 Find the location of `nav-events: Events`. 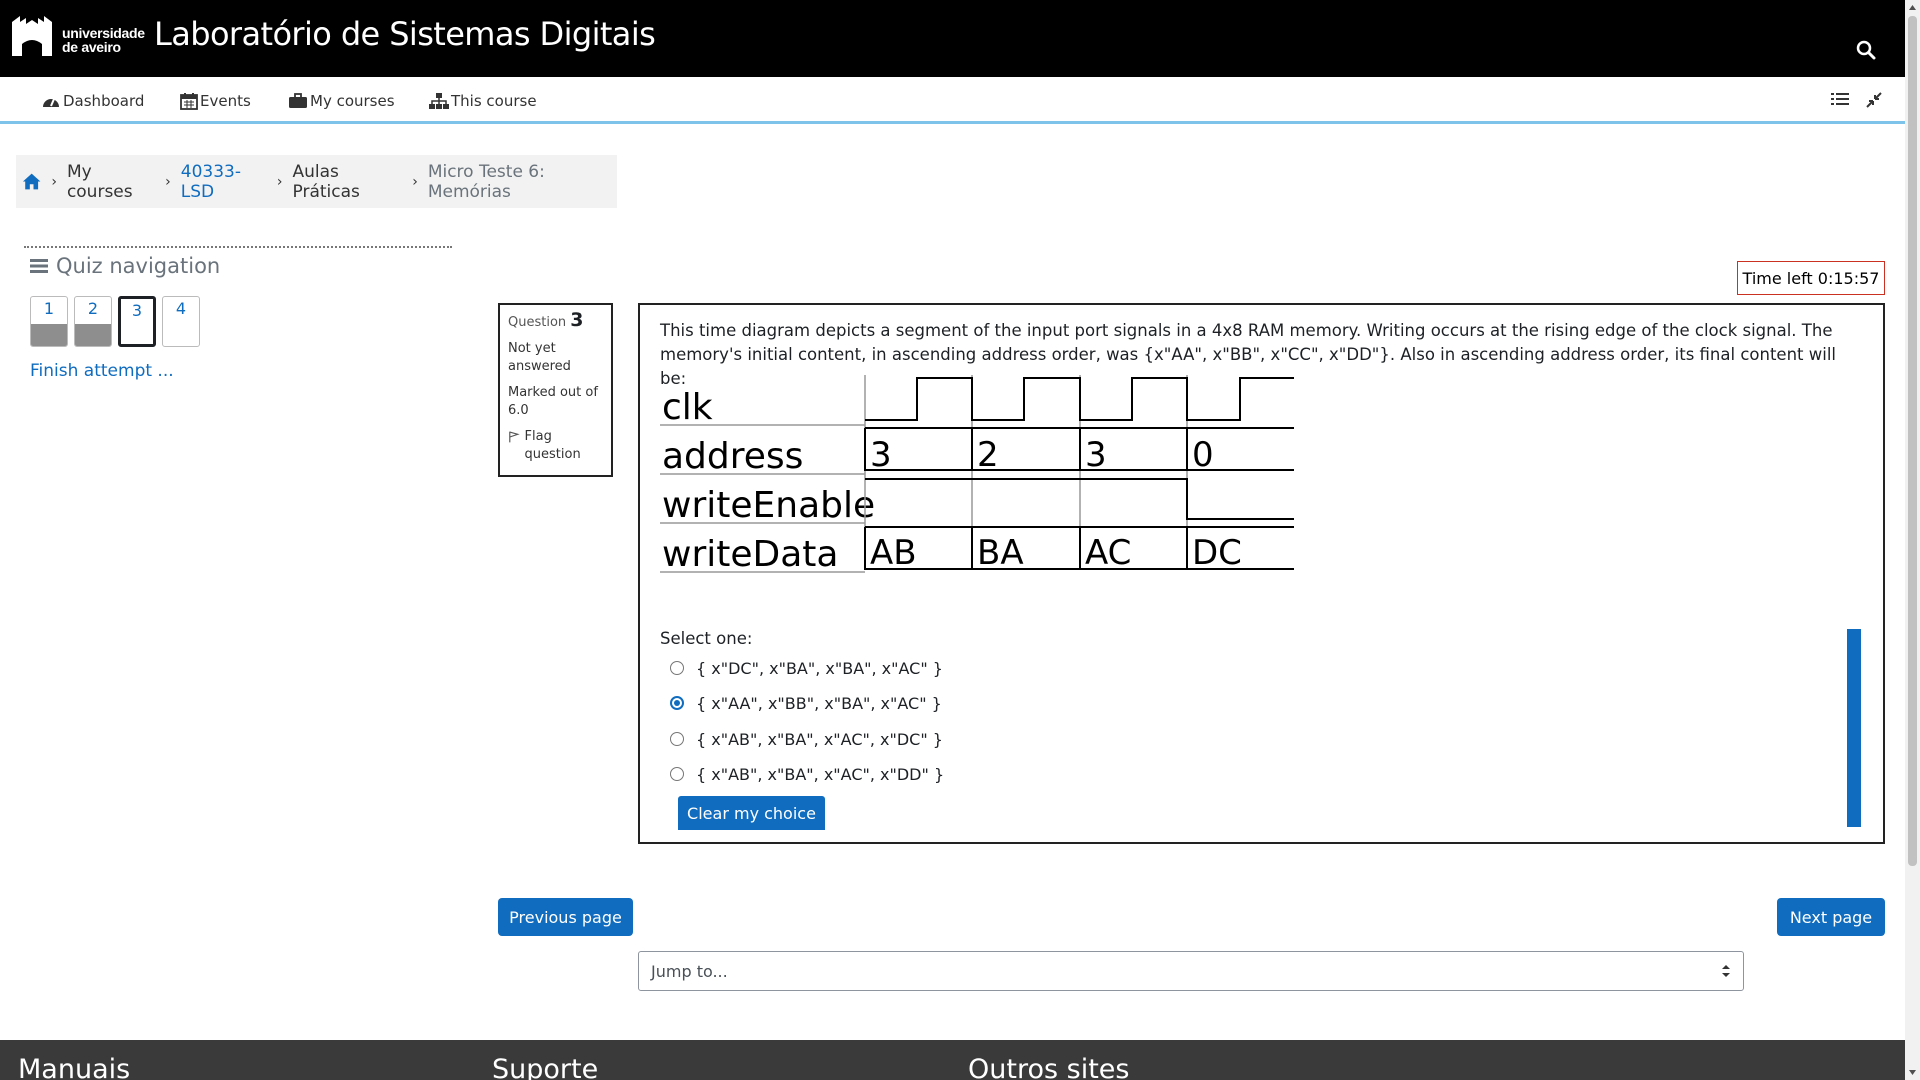

nav-events: Events is located at coordinates (215, 101).